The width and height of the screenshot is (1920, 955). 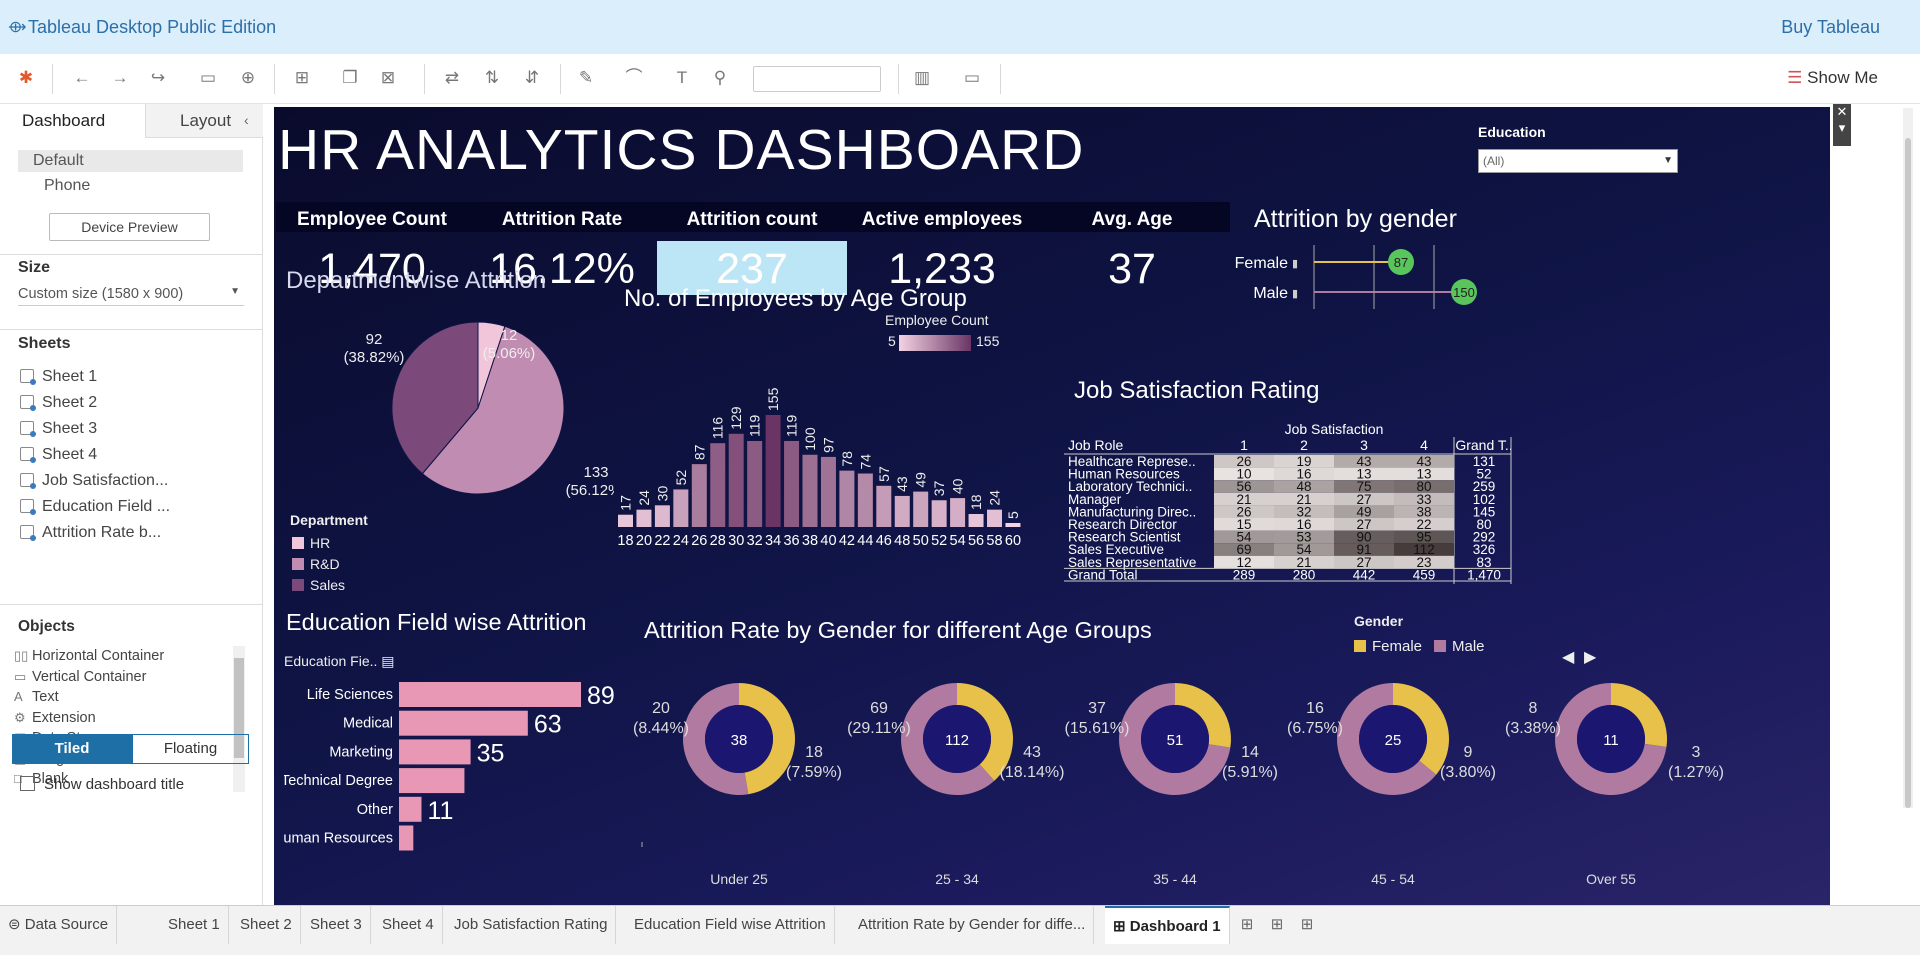 I want to click on new-story-icon: ⊞, so click(x=1307, y=925).